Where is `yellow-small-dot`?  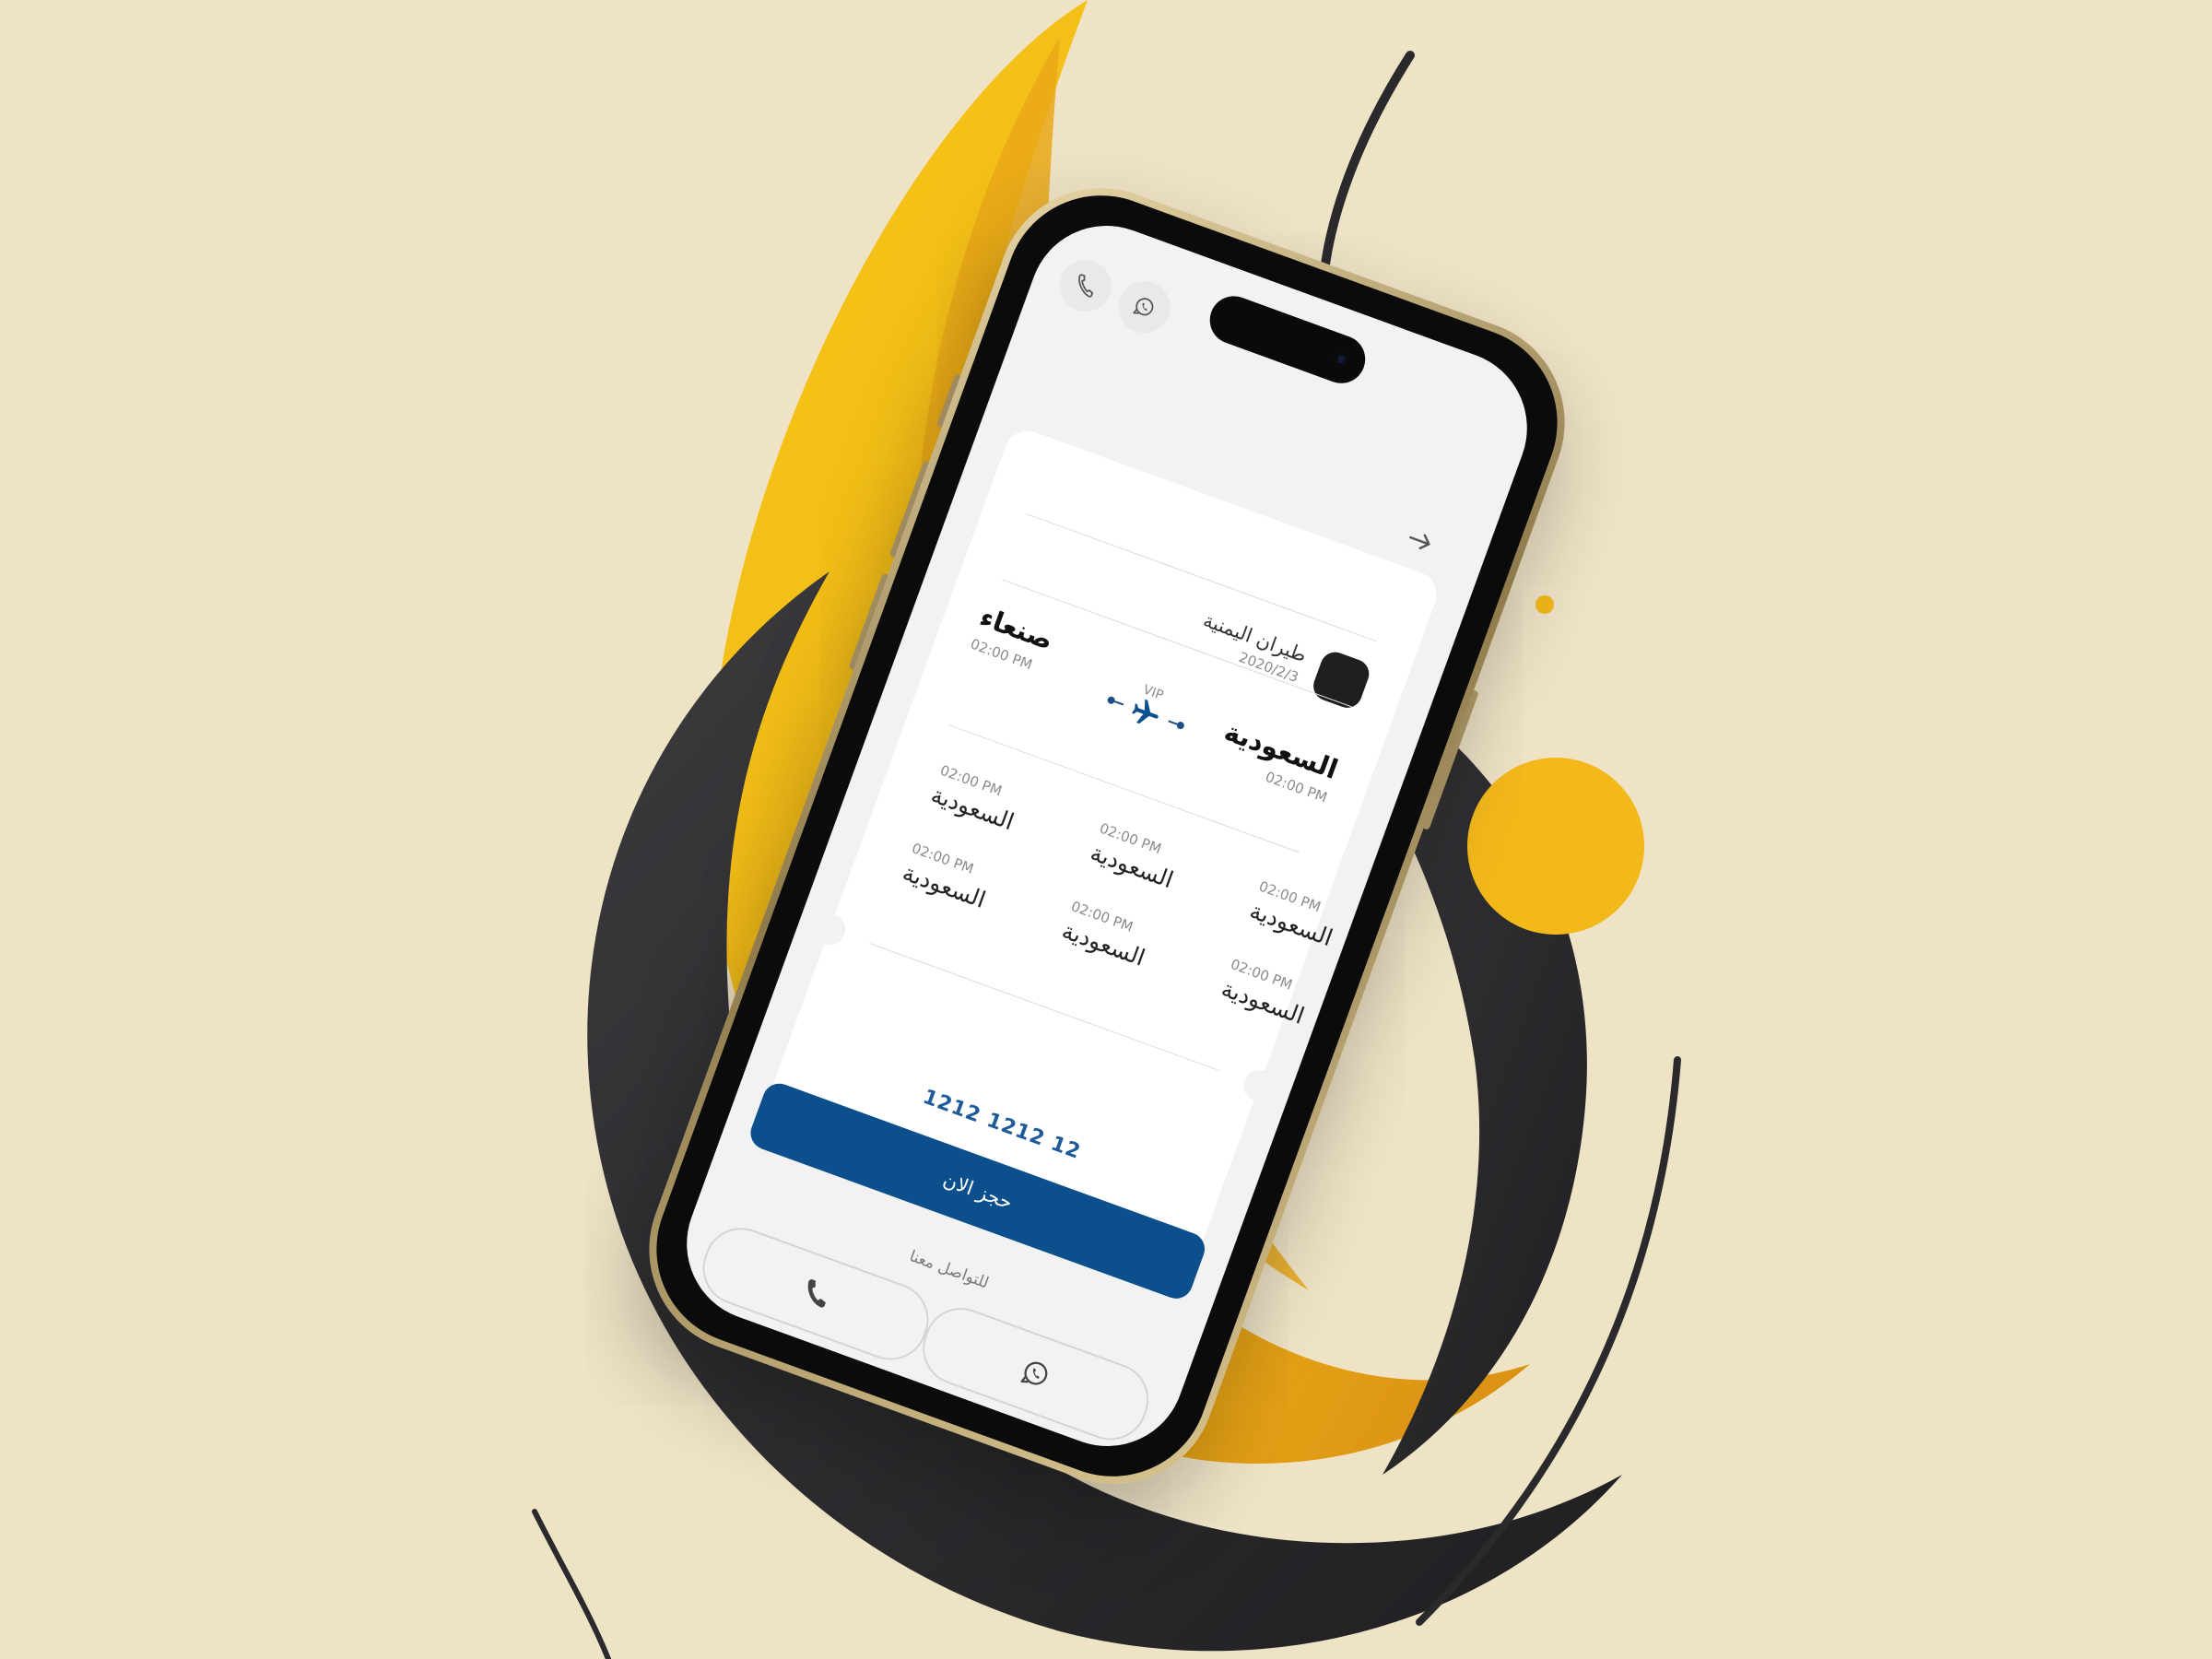 yellow-small-dot is located at coordinates (1544, 604).